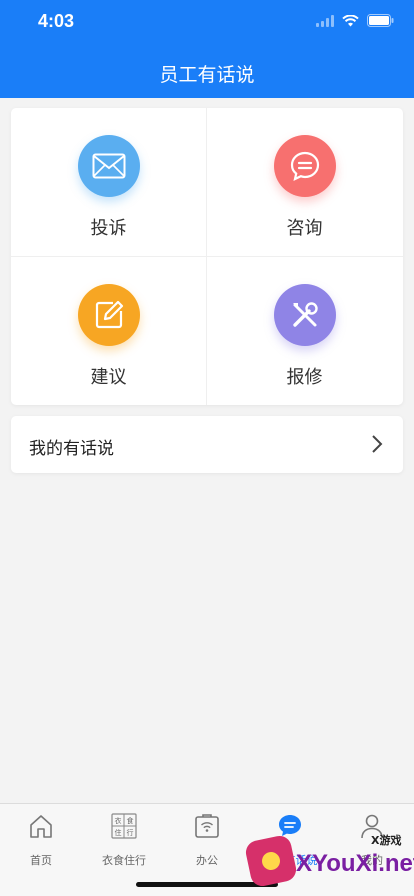 The width and height of the screenshot is (414, 896). I want to click on chat-bubble-icon, so click(305, 166).